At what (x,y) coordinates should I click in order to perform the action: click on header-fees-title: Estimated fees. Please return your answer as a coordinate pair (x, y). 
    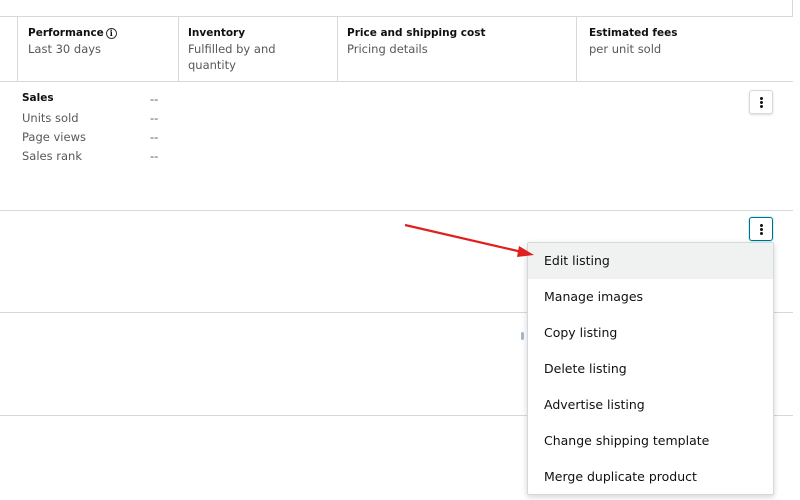
    Looking at the image, I should click on (633, 33).